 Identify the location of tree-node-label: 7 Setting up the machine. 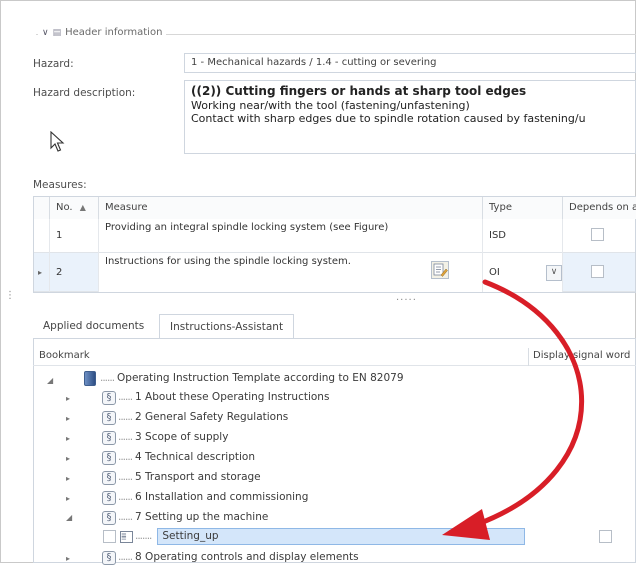
(202, 517).